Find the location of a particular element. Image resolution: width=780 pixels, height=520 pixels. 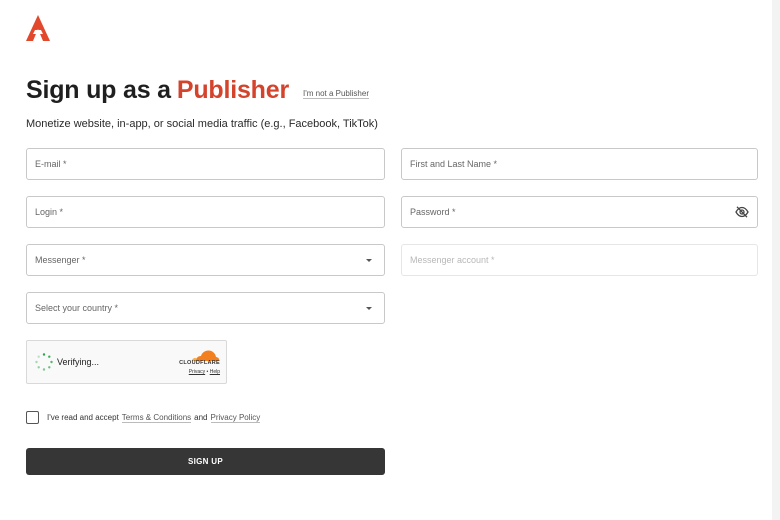

page-scrollbar is located at coordinates (776, 260).